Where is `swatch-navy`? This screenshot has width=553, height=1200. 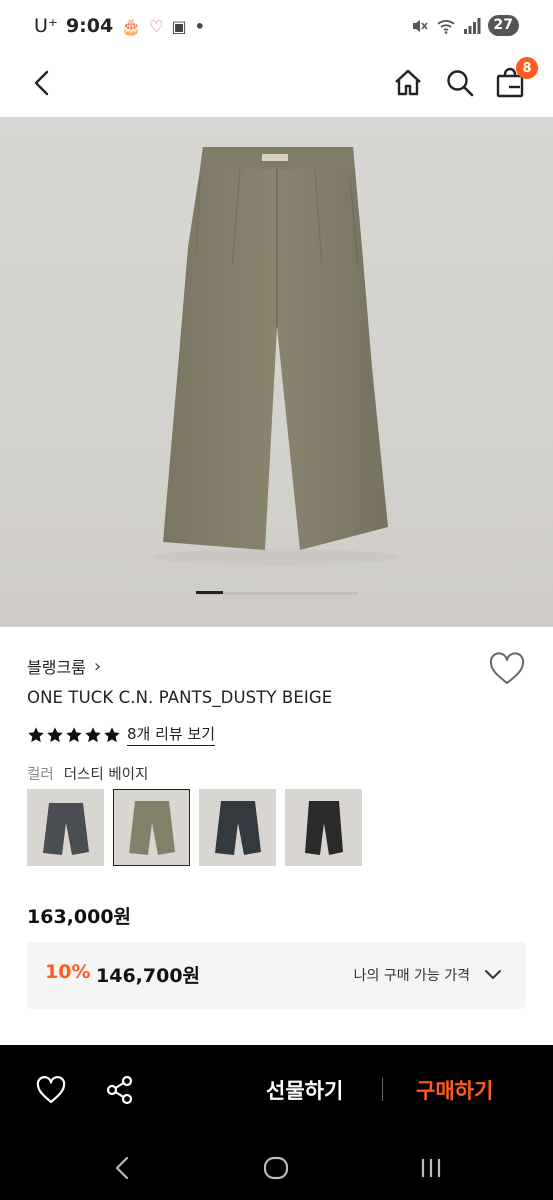 swatch-navy is located at coordinates (237, 827).